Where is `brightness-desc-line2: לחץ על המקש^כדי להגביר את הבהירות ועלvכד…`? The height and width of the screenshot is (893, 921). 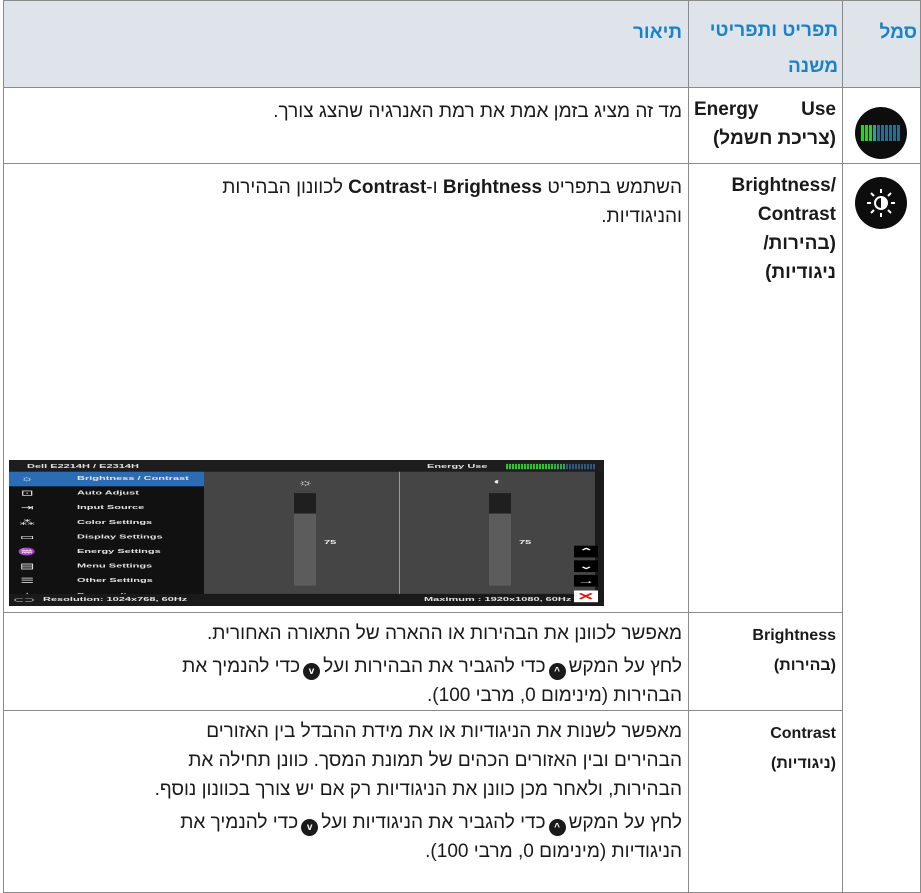 brightness-desc-line2: לחץ על המקש^כדי להגביר את הבהירות ועלvכד… is located at coordinates (348, 666).